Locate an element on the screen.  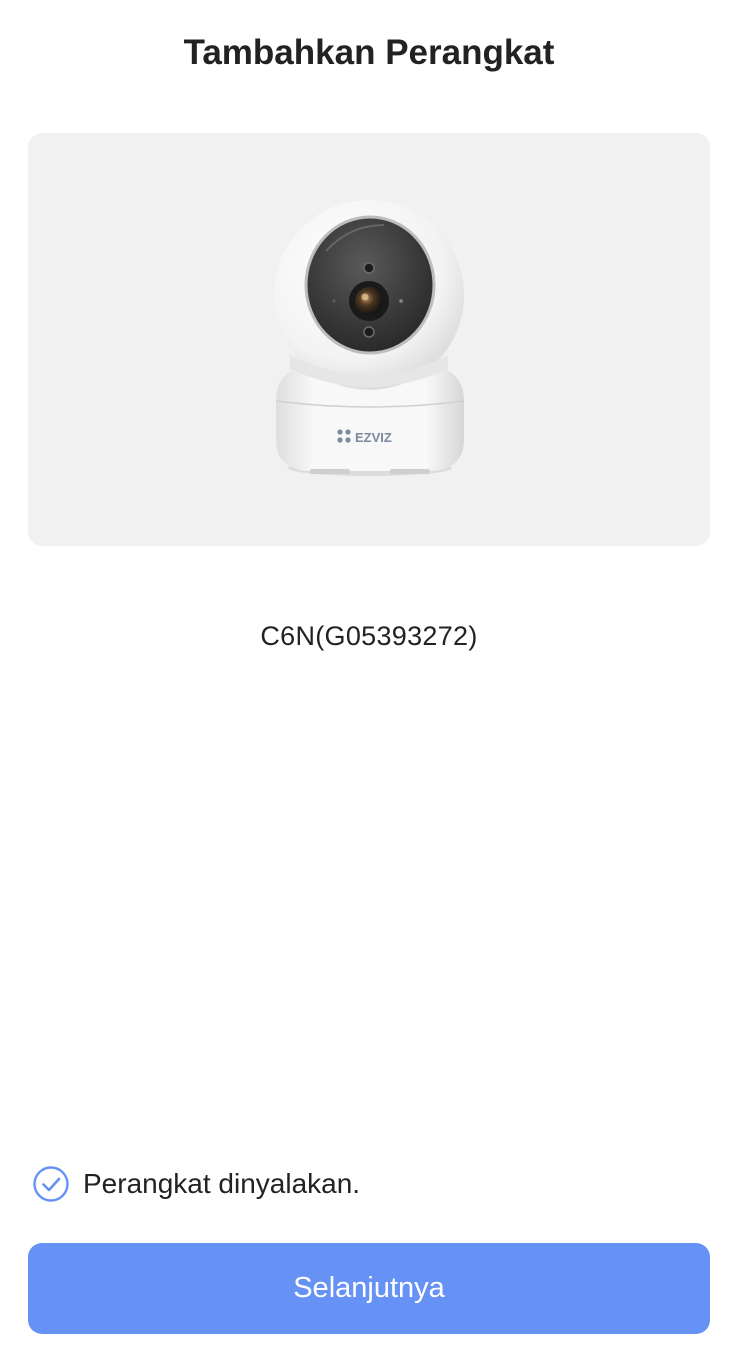
brand-logo-text: EZVIZ is located at coordinates (373, 437).